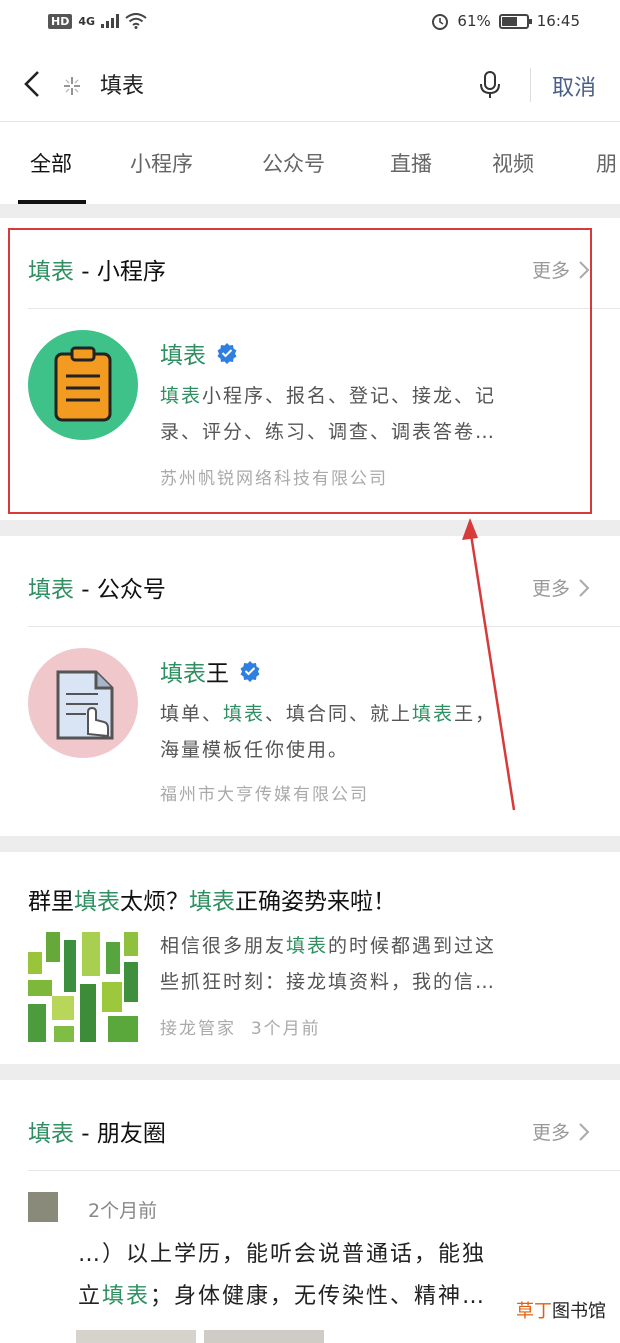 The image size is (620, 1343). I want to click on article-meta: 接龙管家 3个月前, so click(240, 1029).